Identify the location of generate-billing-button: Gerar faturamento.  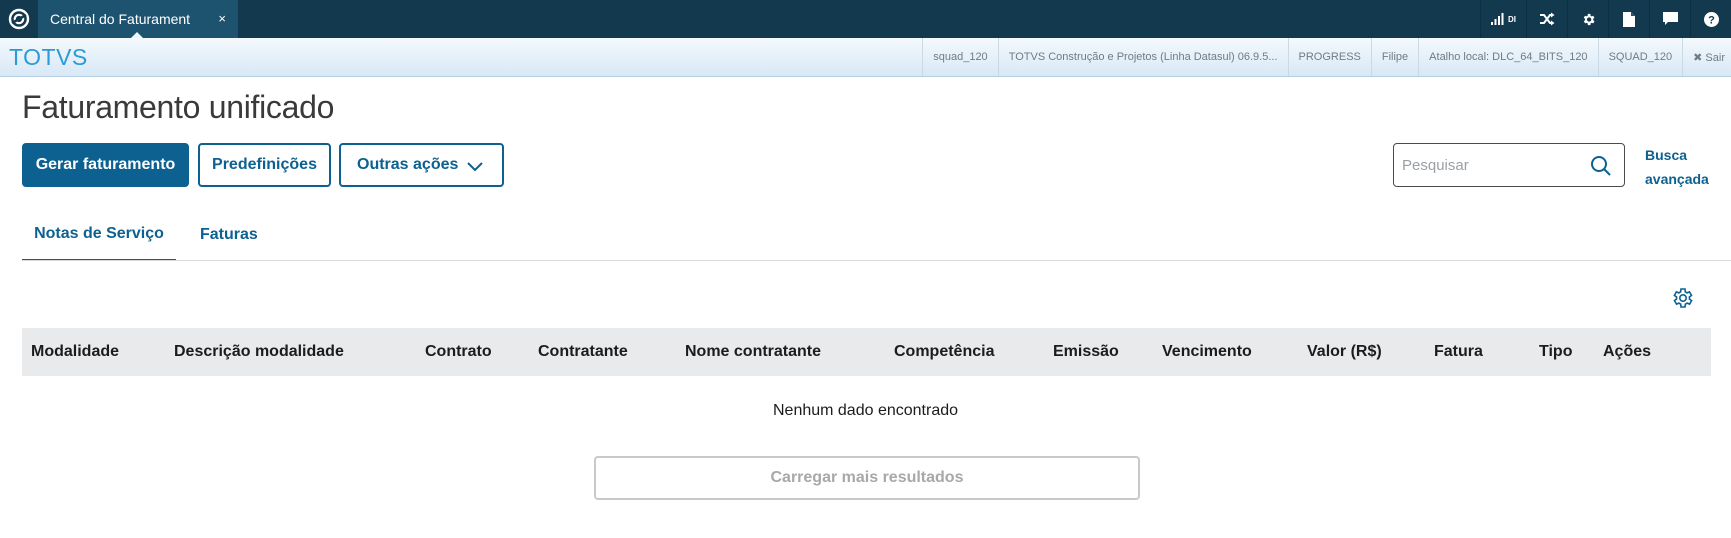
(105, 165).